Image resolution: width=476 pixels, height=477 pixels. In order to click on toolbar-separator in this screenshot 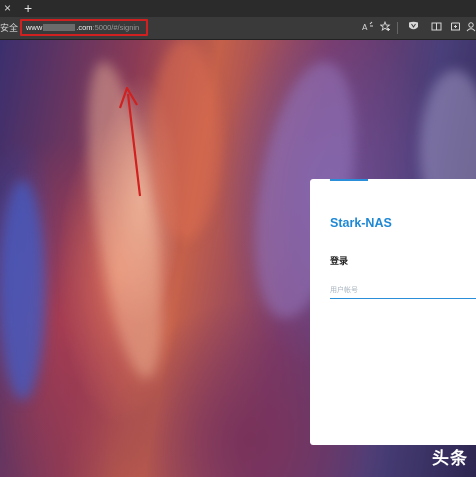, I will do `click(397, 28)`.